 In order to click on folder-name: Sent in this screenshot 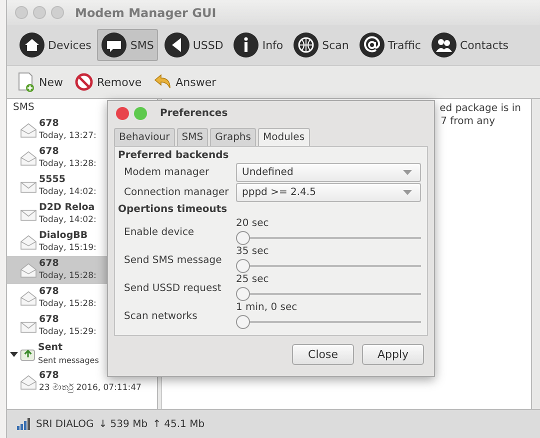, I will do `click(51, 347)`.